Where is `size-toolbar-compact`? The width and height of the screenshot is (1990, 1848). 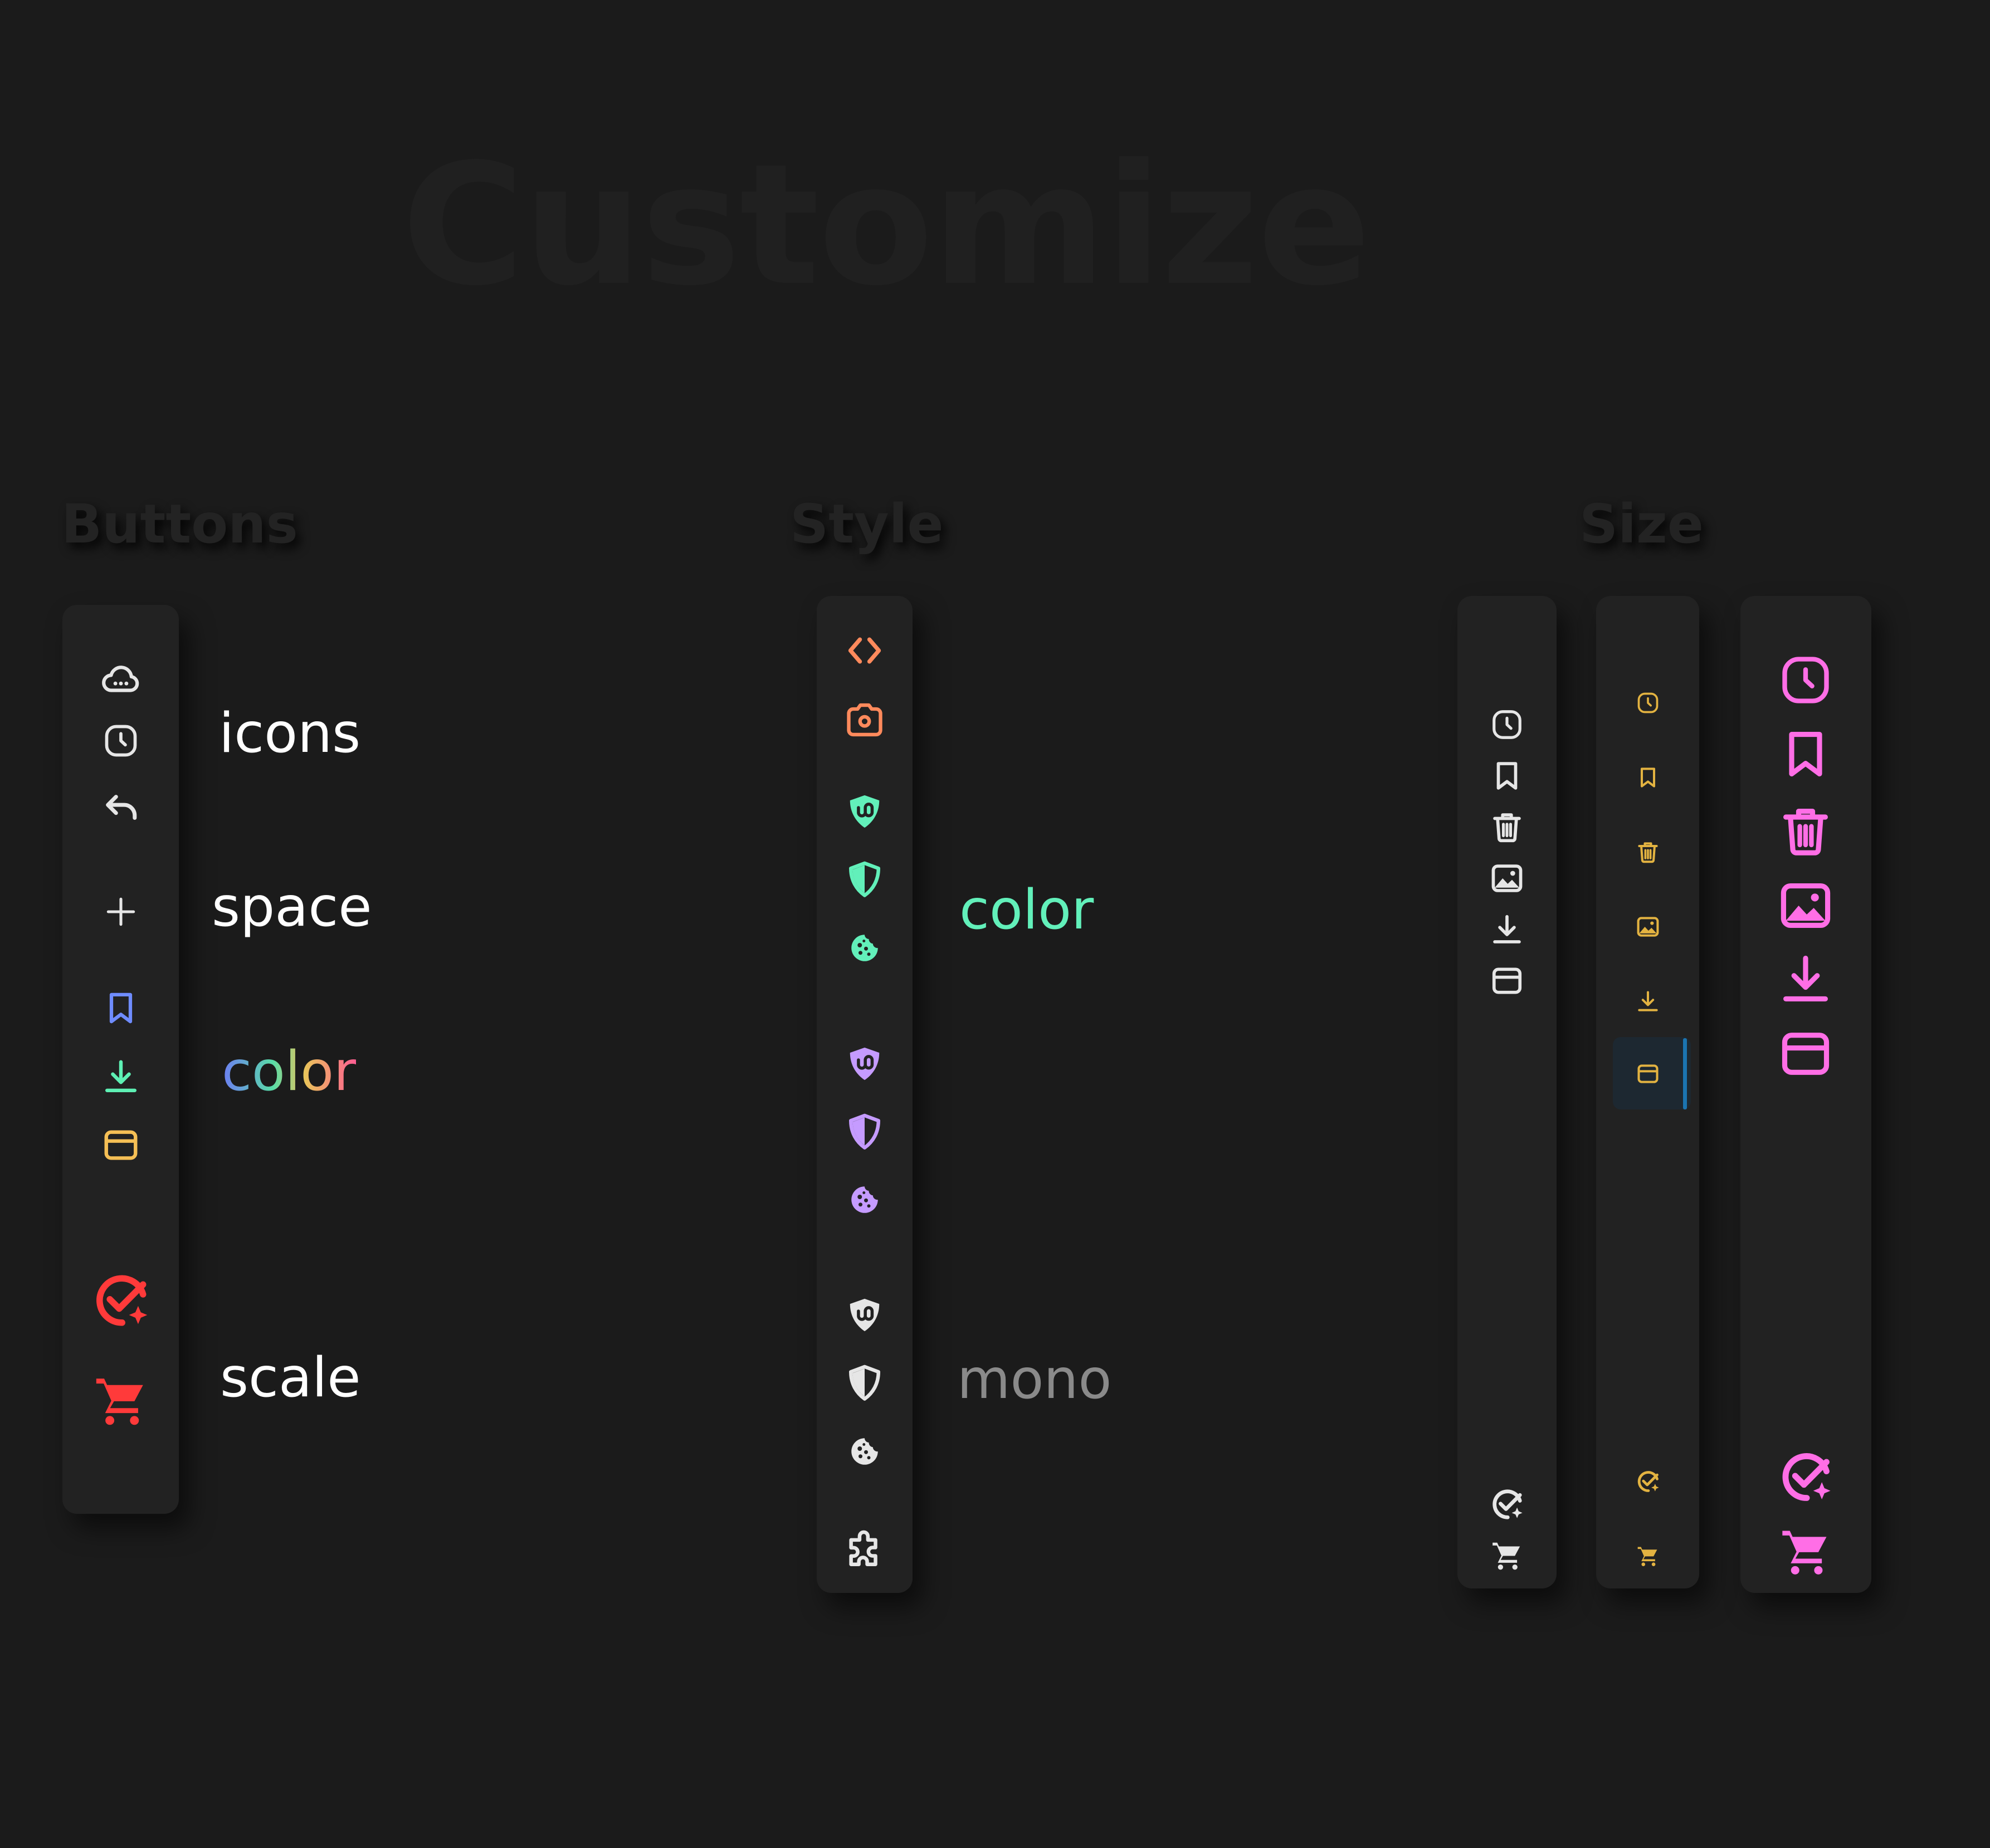 size-toolbar-compact is located at coordinates (1647, 1092).